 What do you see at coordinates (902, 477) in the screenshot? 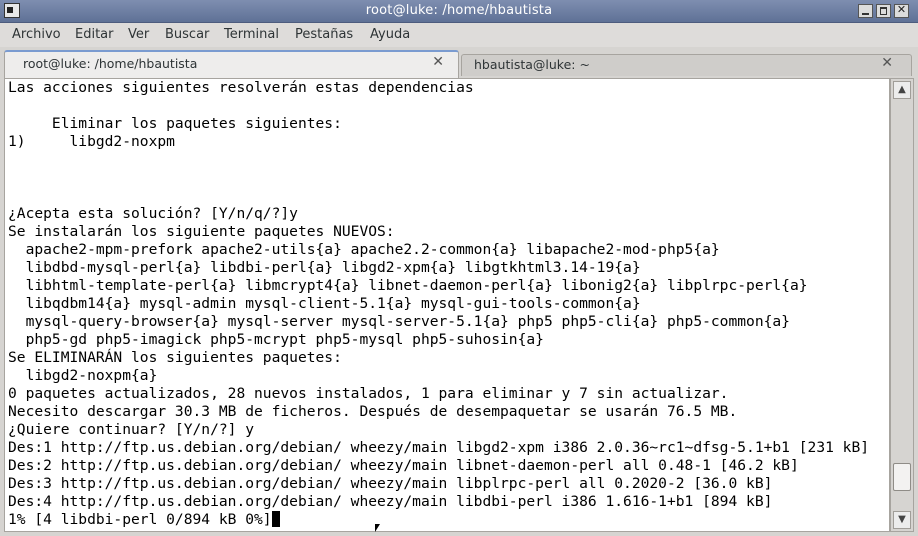
I see `scrollbar-thumb` at bounding box center [902, 477].